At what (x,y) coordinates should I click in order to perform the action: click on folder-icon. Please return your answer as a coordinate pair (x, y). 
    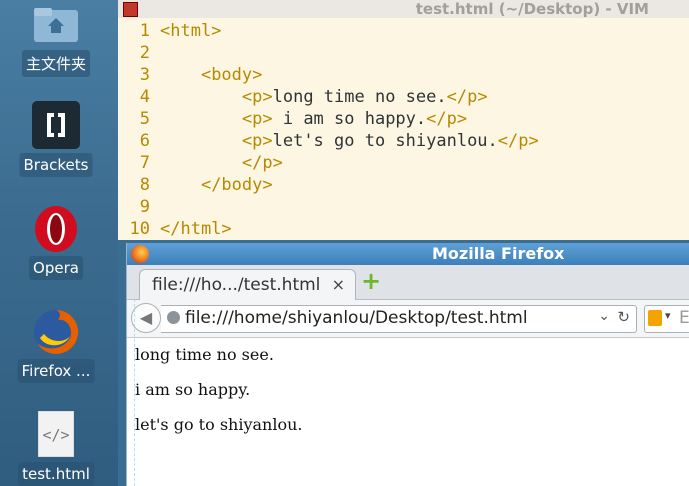
    Looking at the image, I should click on (56, 25).